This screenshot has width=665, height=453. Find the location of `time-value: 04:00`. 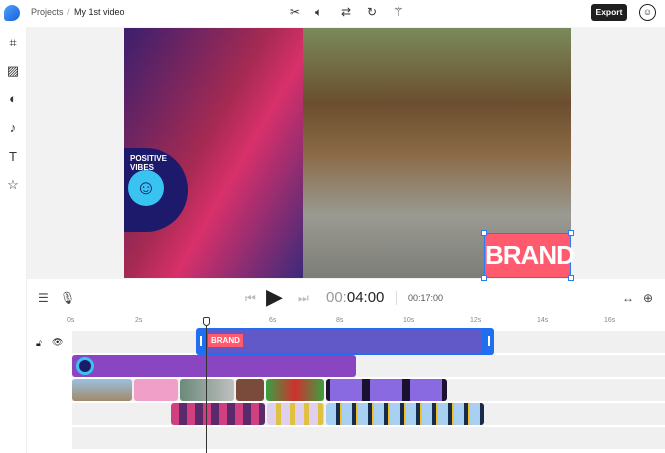

time-value: 04:00 is located at coordinates (365, 297).